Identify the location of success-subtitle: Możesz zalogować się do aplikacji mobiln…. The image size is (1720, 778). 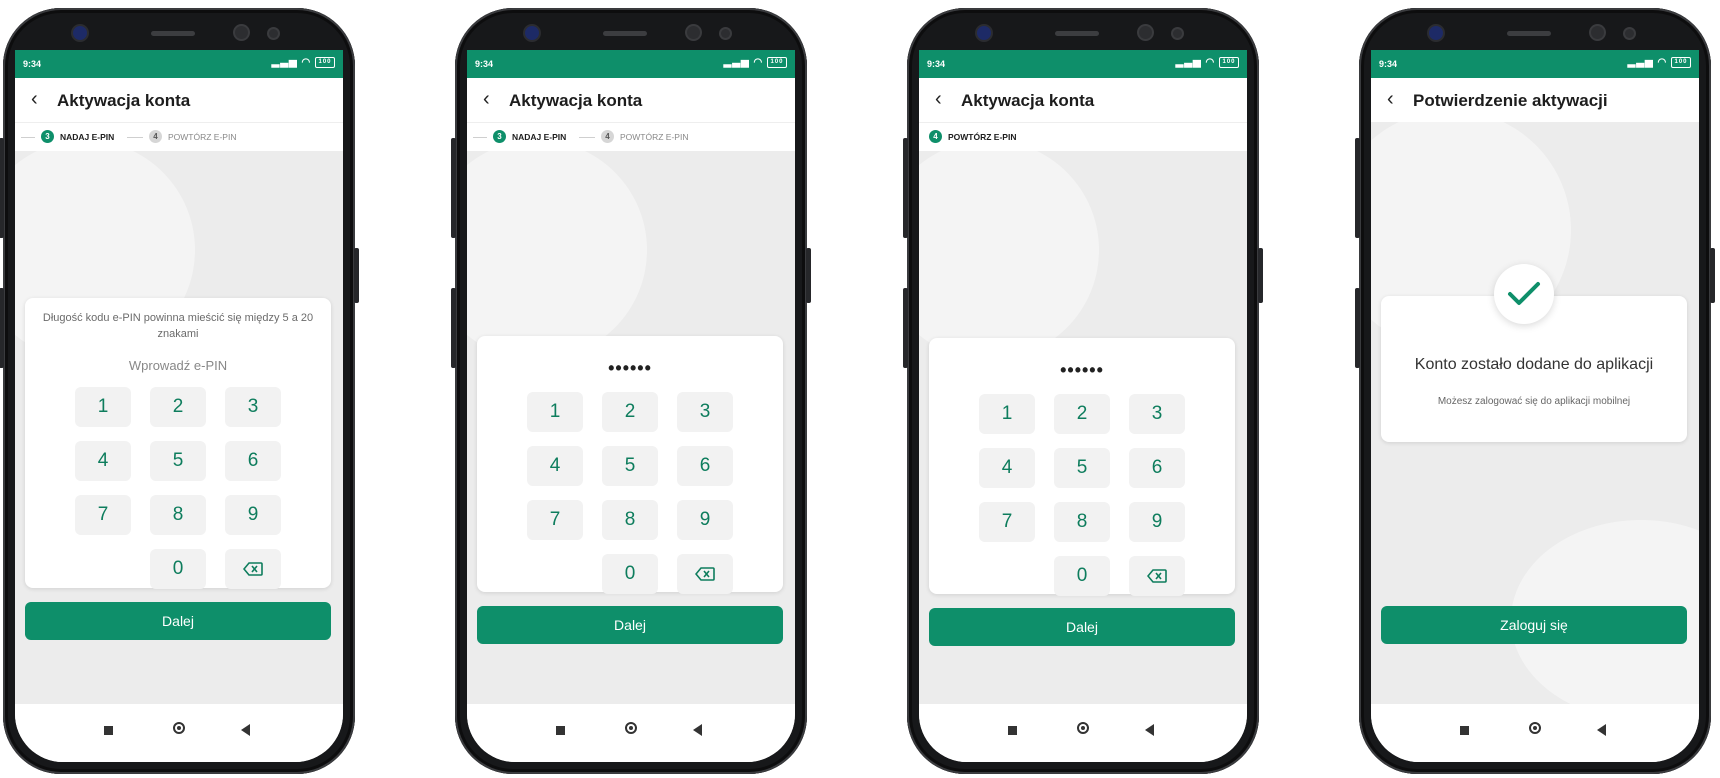
(1534, 401).